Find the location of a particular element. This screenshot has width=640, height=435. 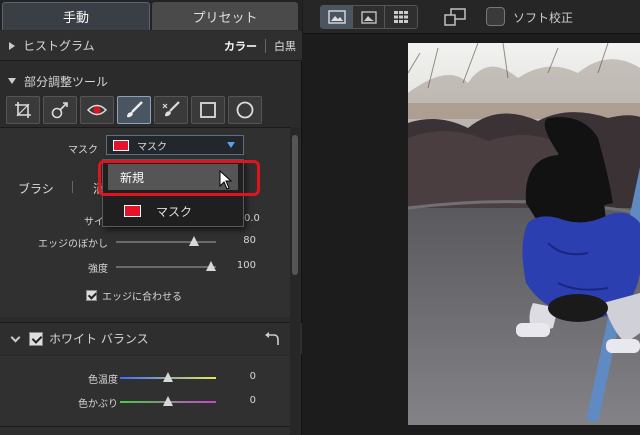

white-balance-panel: 色温度 0 色かぶり 0 is located at coordinates (145, 391).